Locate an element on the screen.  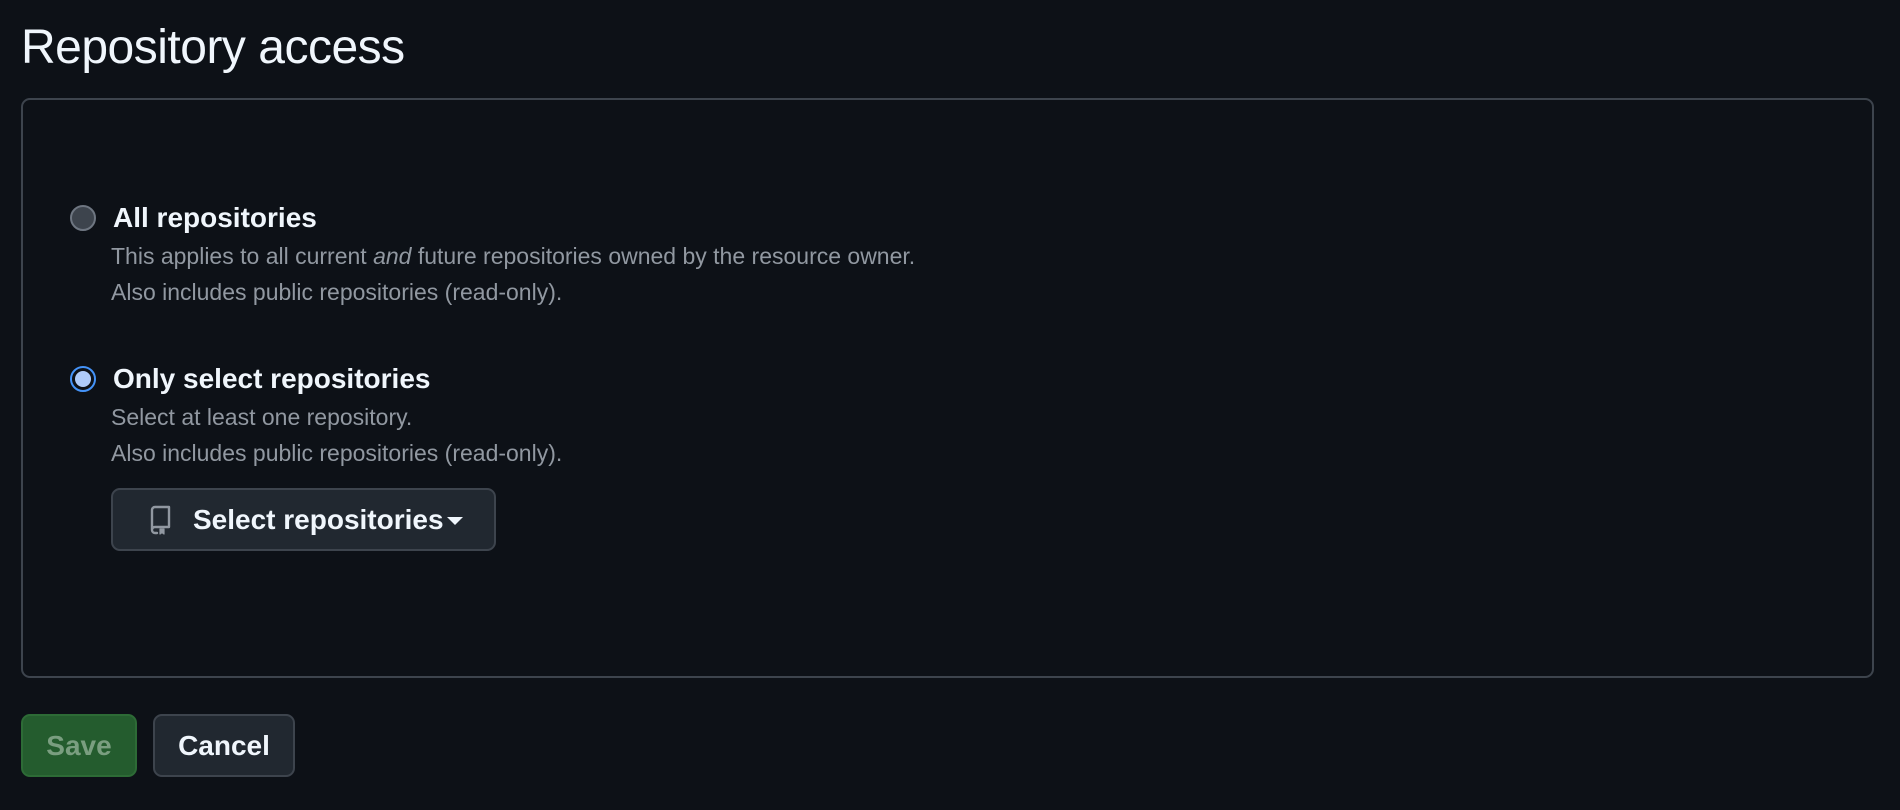
only-select-repositories-radio is located at coordinates (83, 379).